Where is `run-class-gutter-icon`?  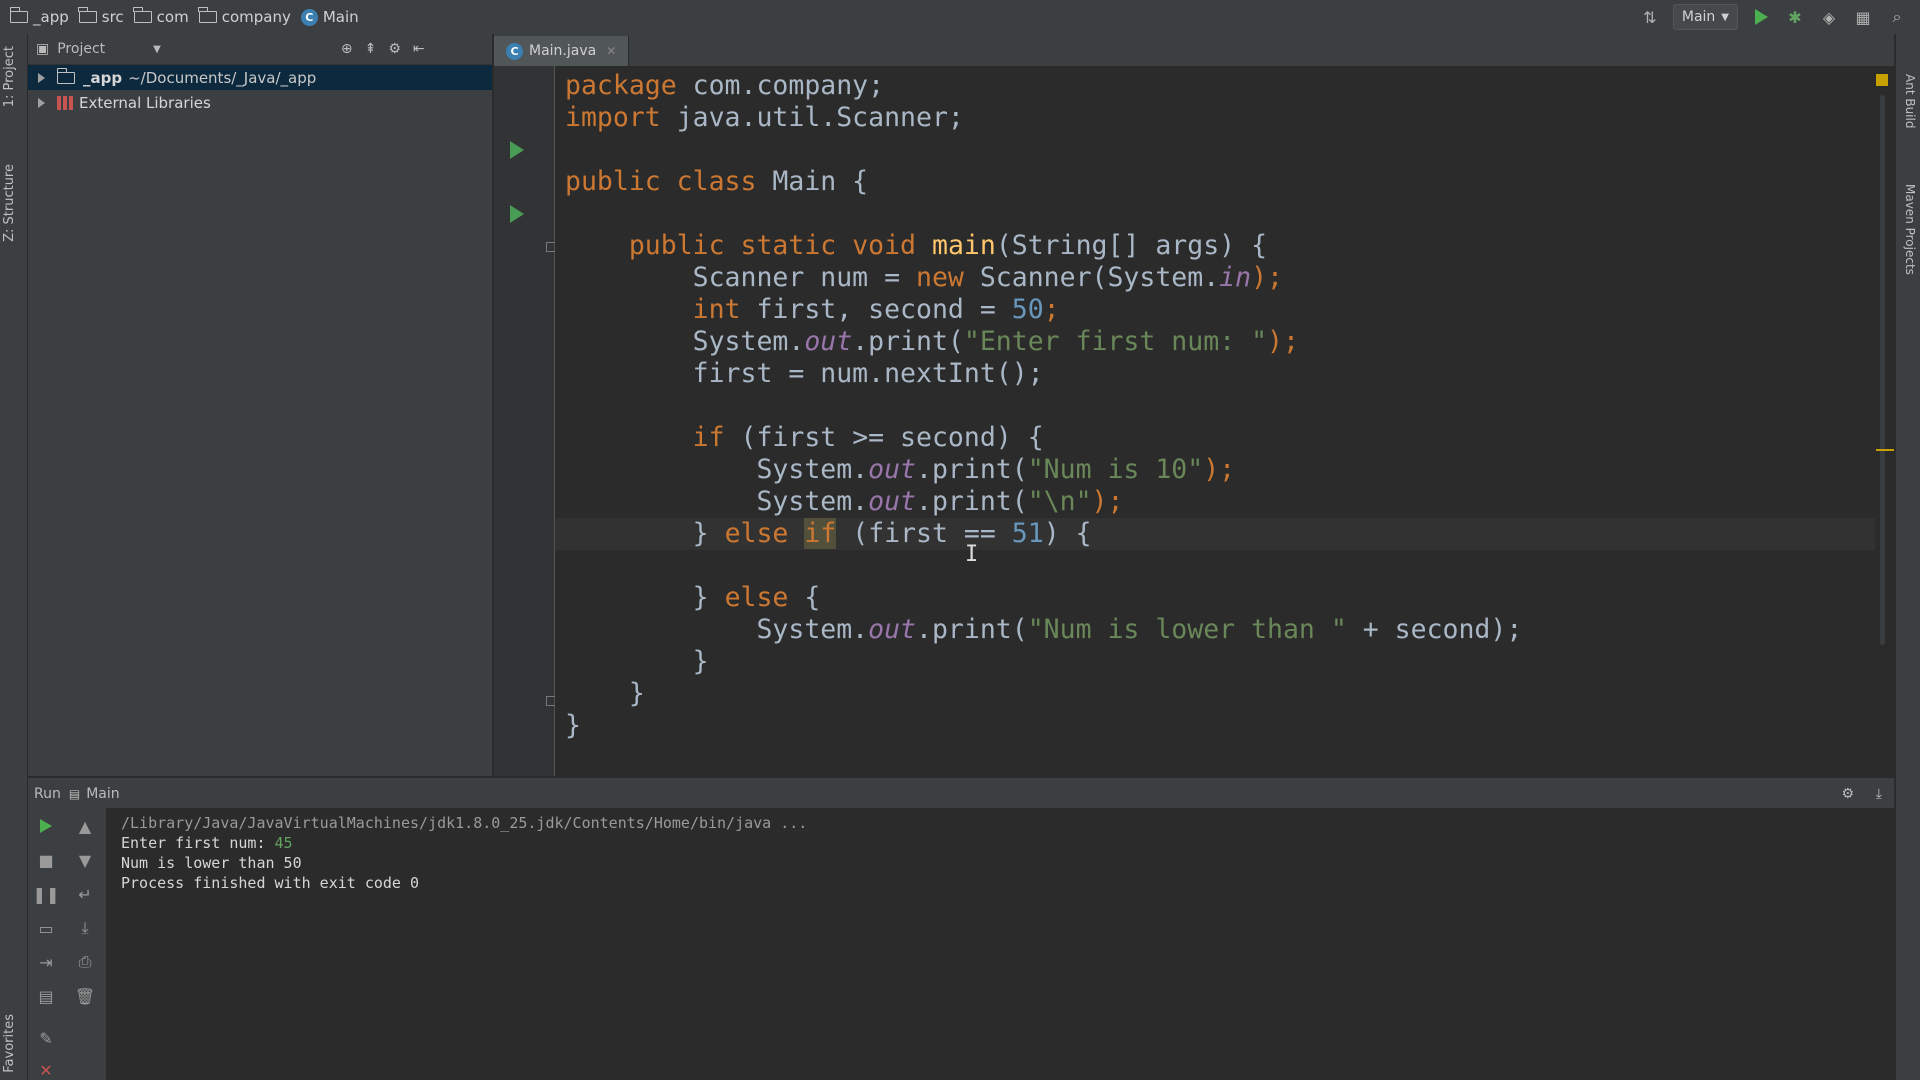 run-class-gutter-icon is located at coordinates (517, 150).